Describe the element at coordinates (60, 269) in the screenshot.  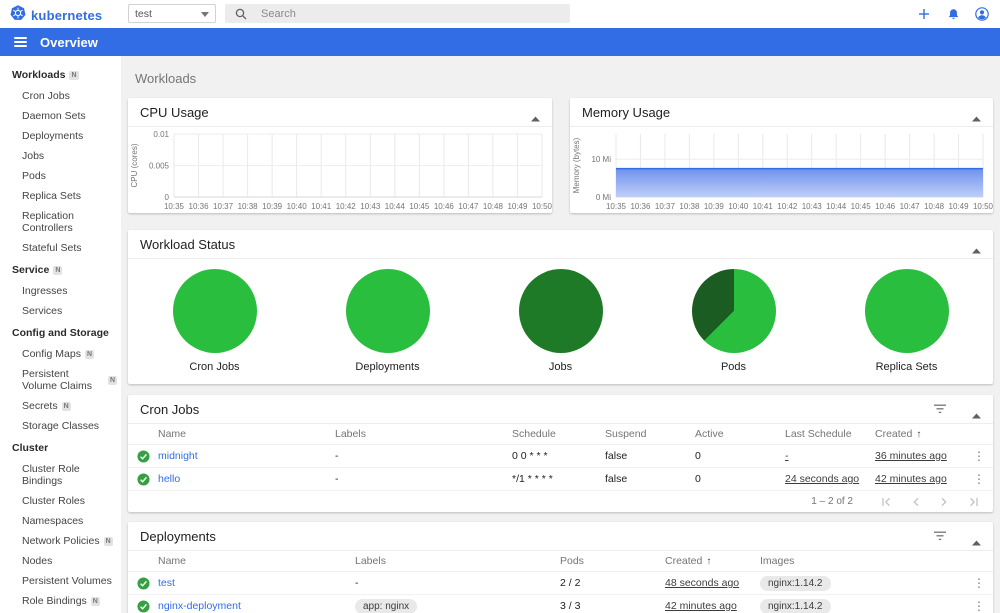
I see `sidebar-section-service: Service N` at that location.